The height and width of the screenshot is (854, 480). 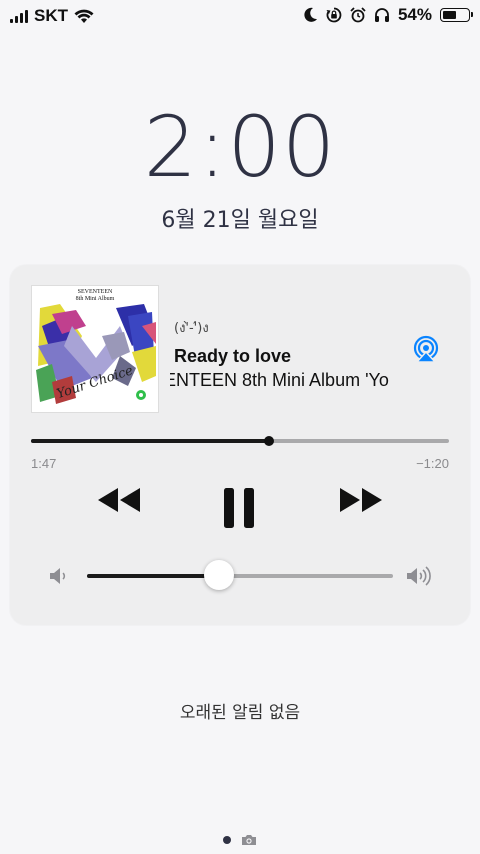 What do you see at coordinates (279, 380) in the screenshot?
I see `song-artist-album: VENTEEN 8th Mini Album 'Yo` at bounding box center [279, 380].